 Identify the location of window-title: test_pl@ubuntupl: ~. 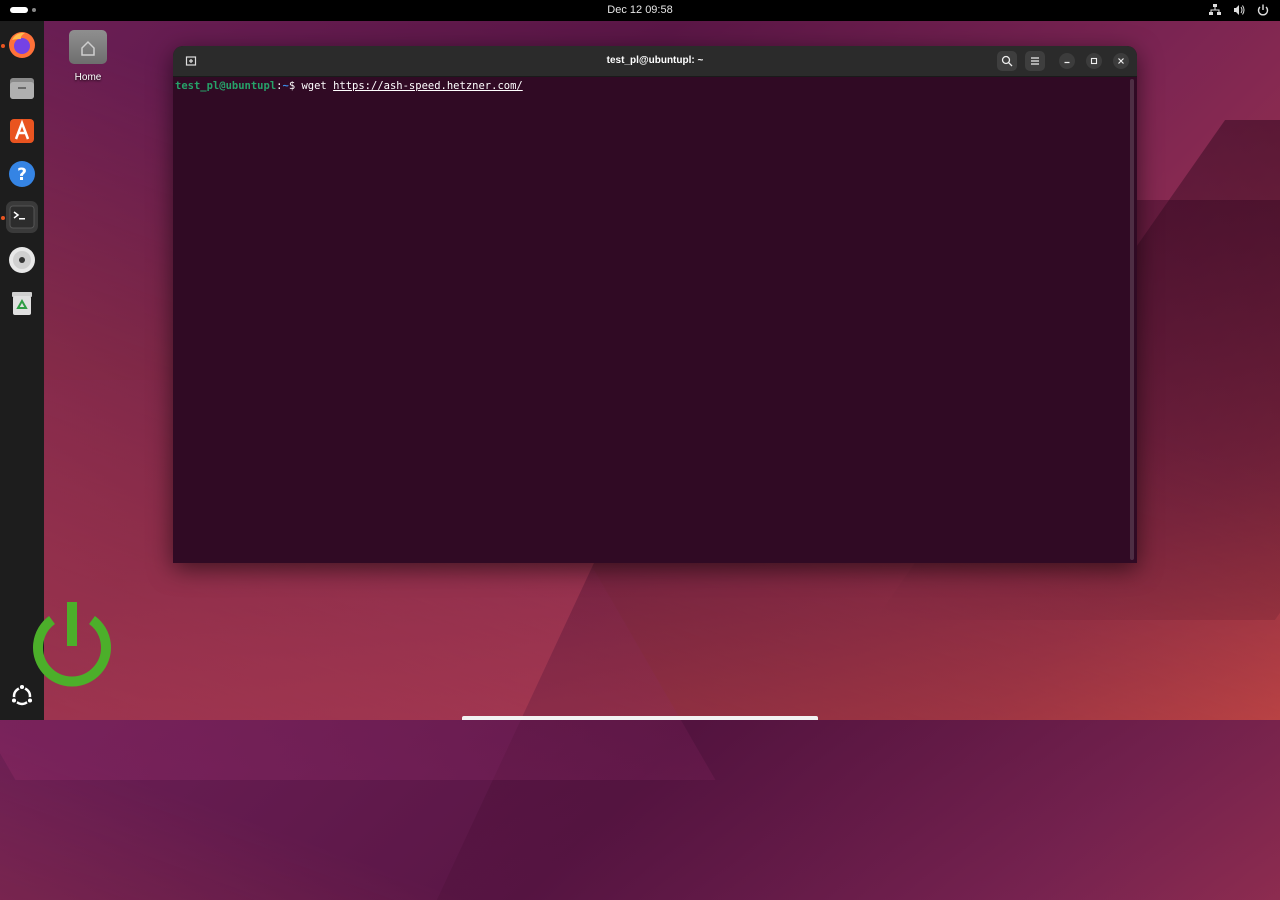
(655, 60).